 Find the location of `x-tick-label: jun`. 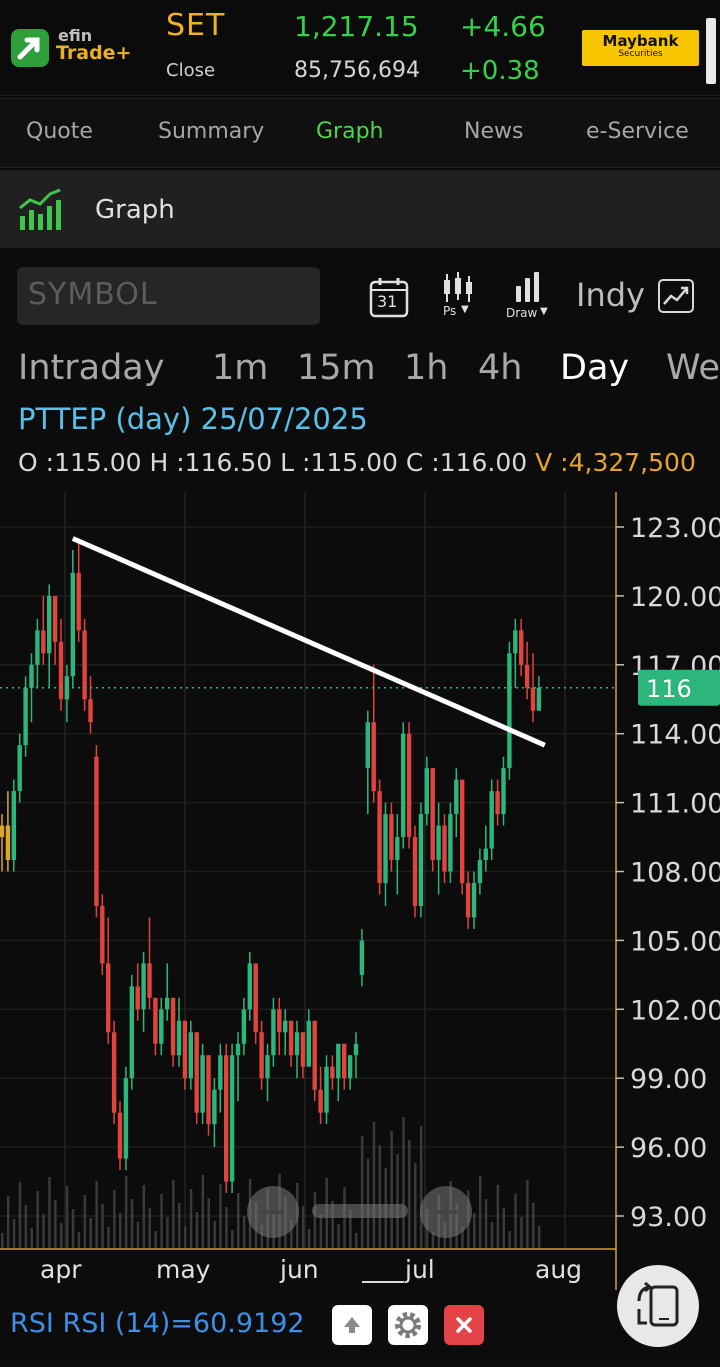

x-tick-label: jun is located at coordinates (299, 1269).